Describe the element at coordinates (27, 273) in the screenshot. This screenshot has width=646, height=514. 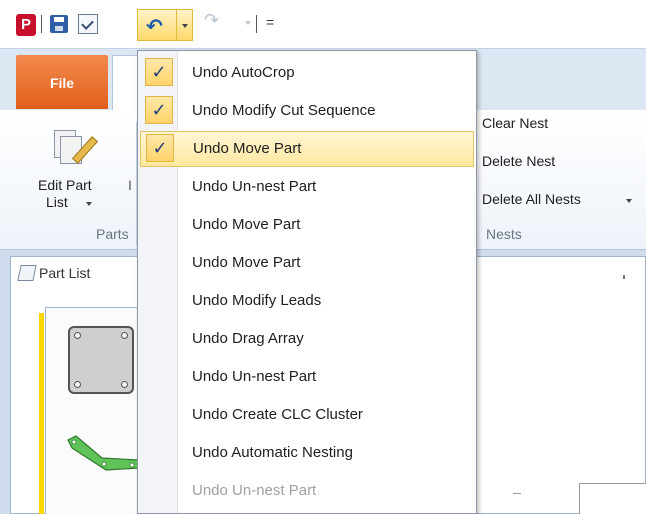
I see `part-list-icon` at that location.